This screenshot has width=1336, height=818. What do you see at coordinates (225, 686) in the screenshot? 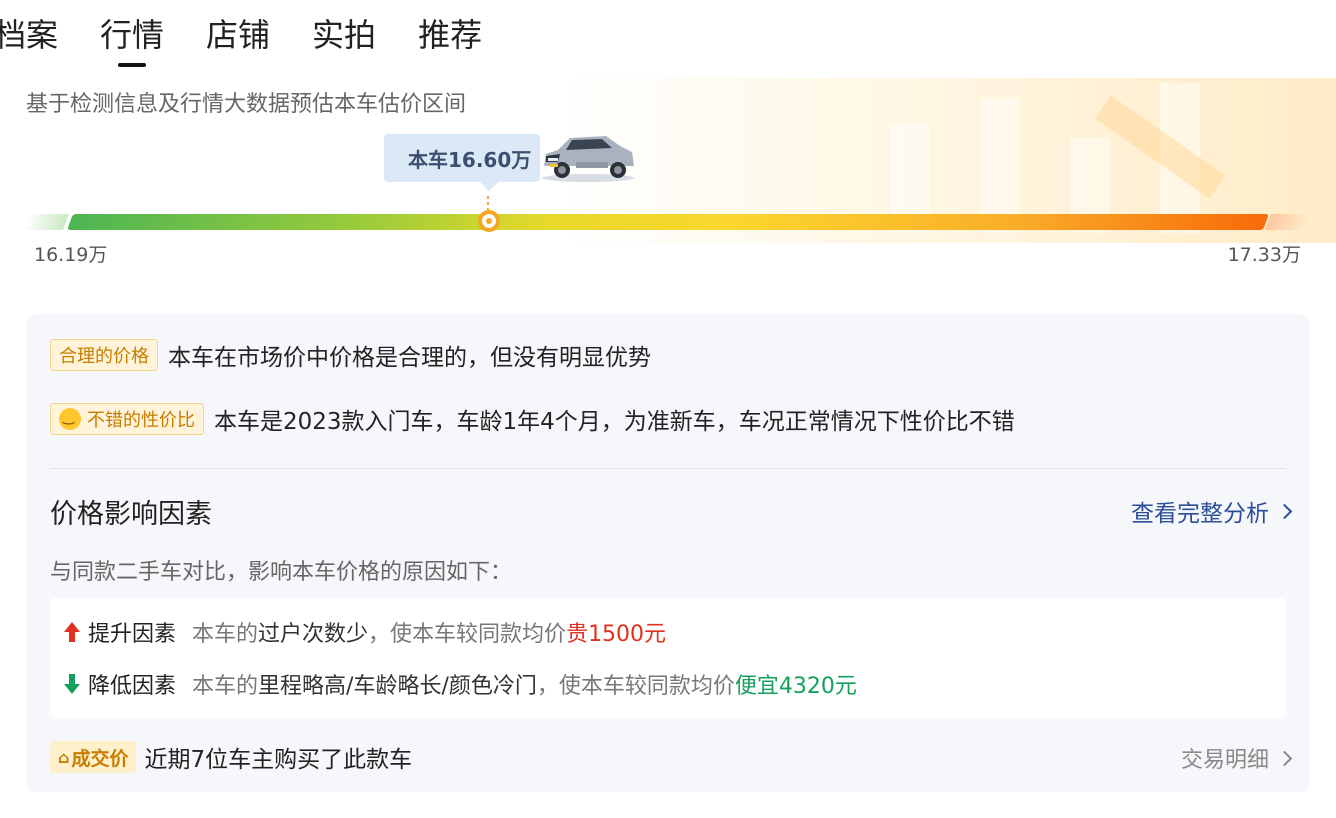
I see `lower-prefix: 本车的` at bounding box center [225, 686].